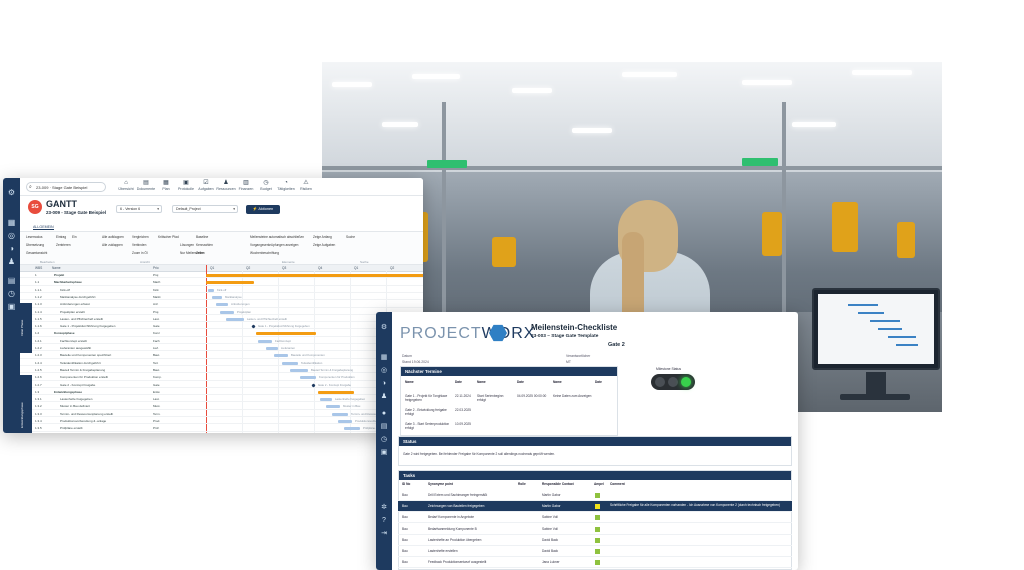 Image resolution: width=1024 pixels, height=570 pixels. I want to click on row-prio: Gate, so click(156, 326).